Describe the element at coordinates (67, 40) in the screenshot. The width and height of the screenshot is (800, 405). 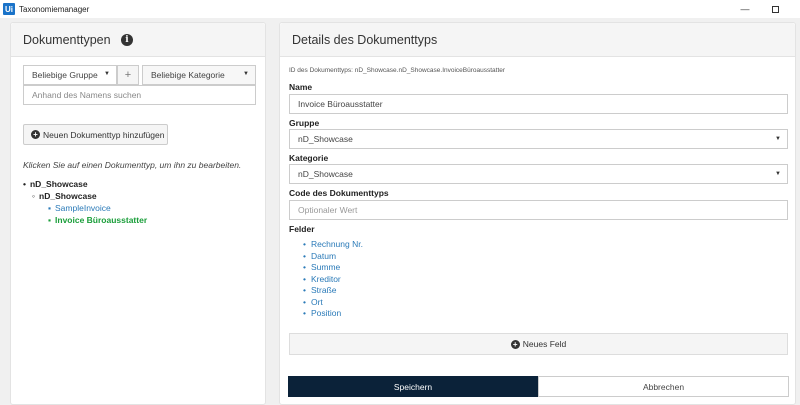
I see `panel-title: Dokumenttypen` at that location.